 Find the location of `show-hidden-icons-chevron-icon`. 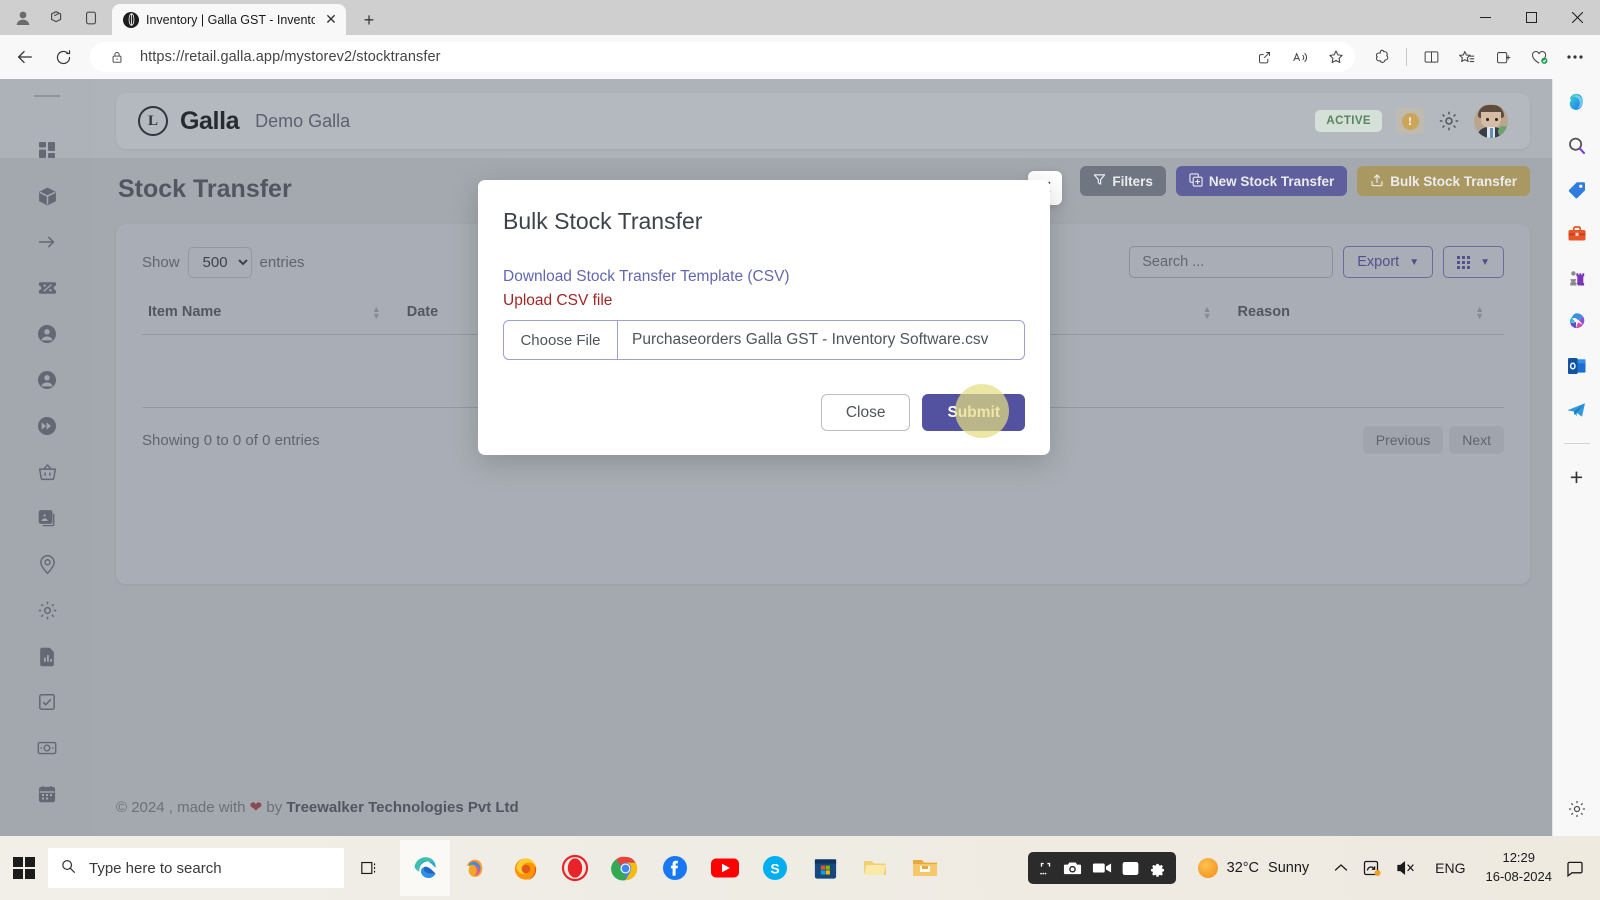

show-hidden-icons-chevron-icon is located at coordinates (1341, 868).